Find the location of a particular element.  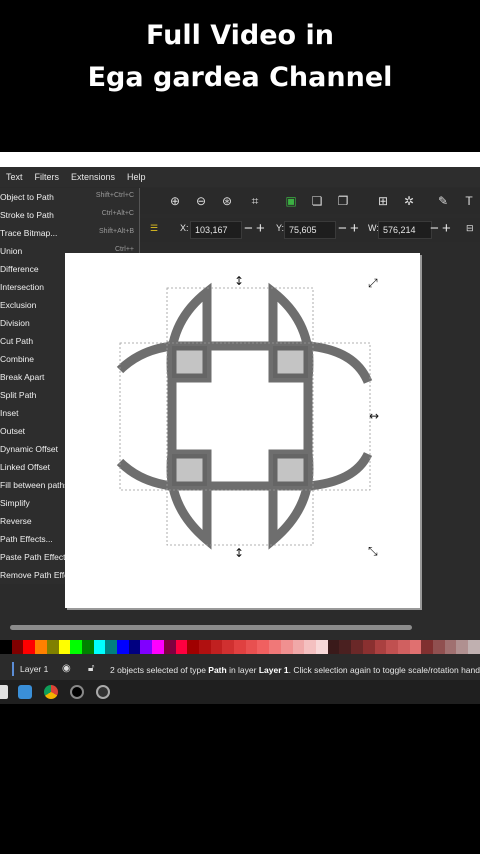

scale-handle-bottomright-icon: ⤡ is located at coordinates (373, 551).